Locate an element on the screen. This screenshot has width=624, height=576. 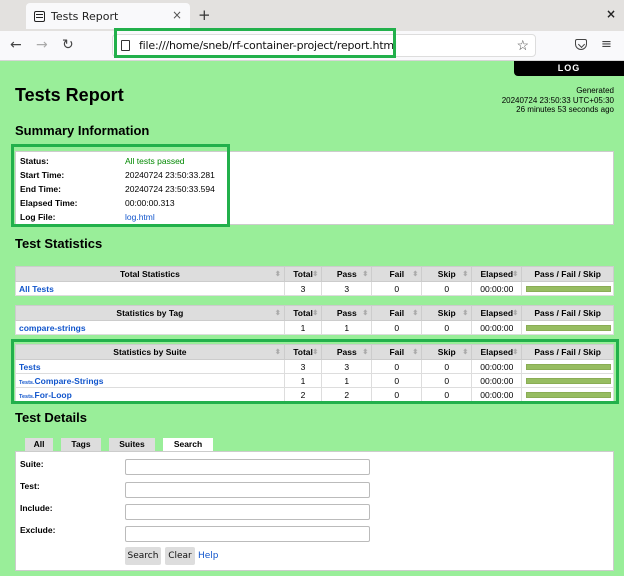
bookmark-star-icon: ☆ is located at coordinates (522, 45).